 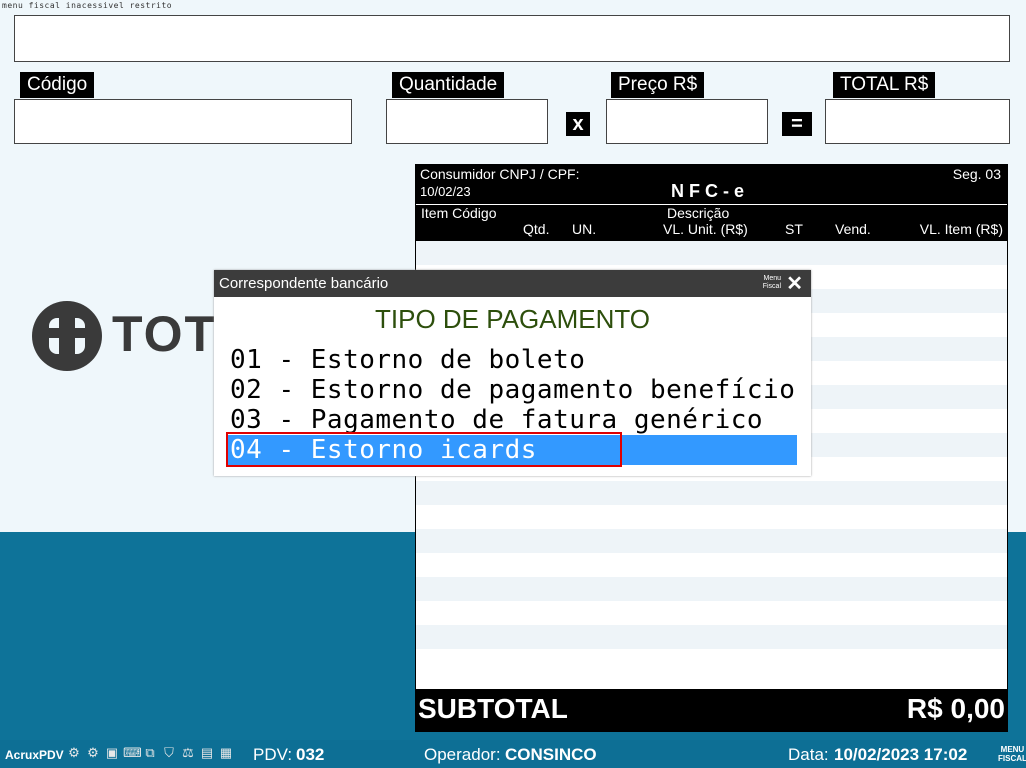 What do you see at coordinates (772, 278) in the screenshot?
I see `menu-fiscal-line1: Menu` at bounding box center [772, 278].